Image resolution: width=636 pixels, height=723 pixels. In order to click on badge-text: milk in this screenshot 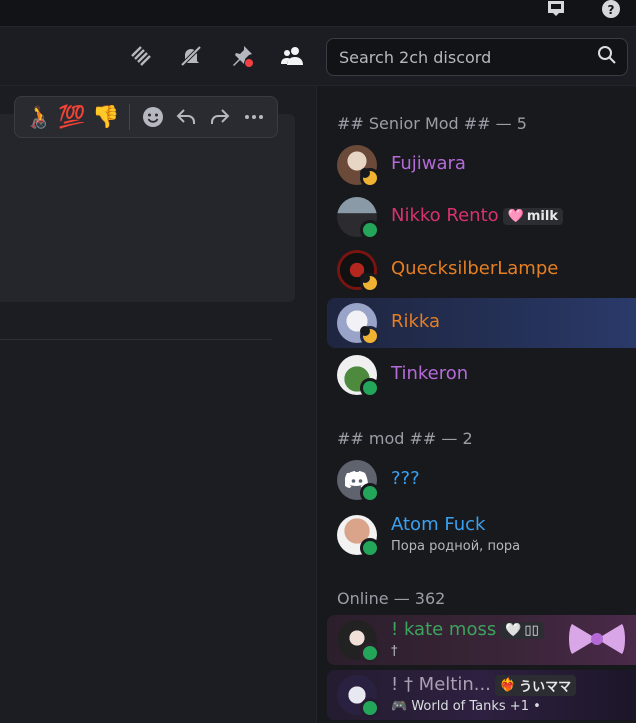, I will do `click(542, 216)`.